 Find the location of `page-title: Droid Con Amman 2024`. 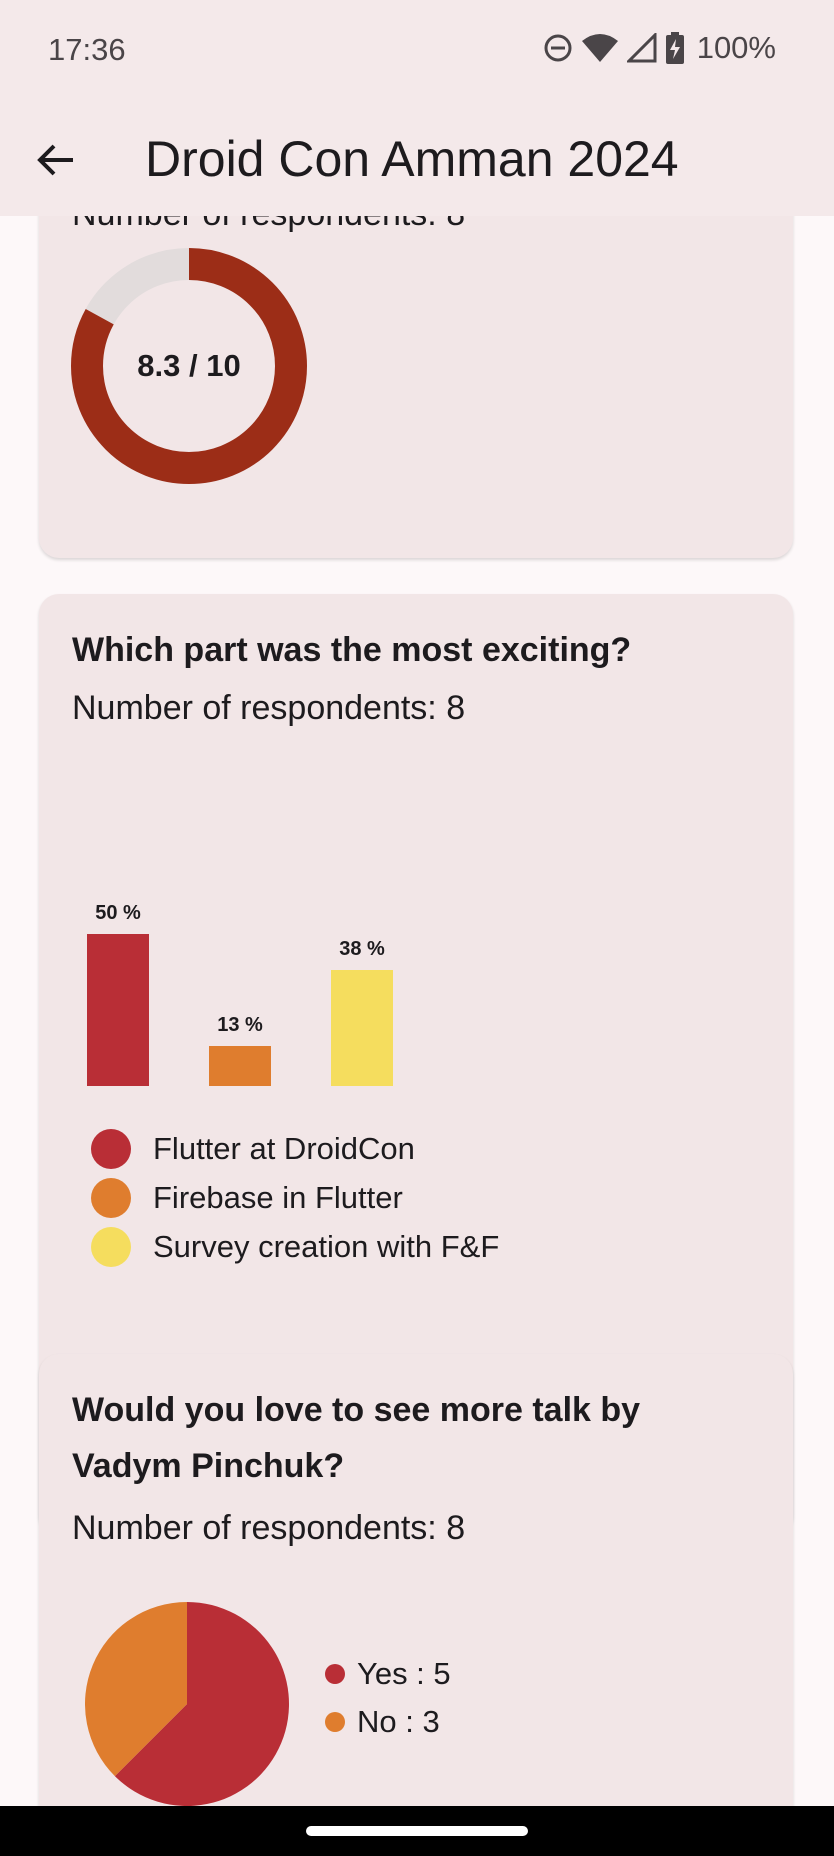

page-title: Droid Con Amman 2024 is located at coordinates (412, 159).